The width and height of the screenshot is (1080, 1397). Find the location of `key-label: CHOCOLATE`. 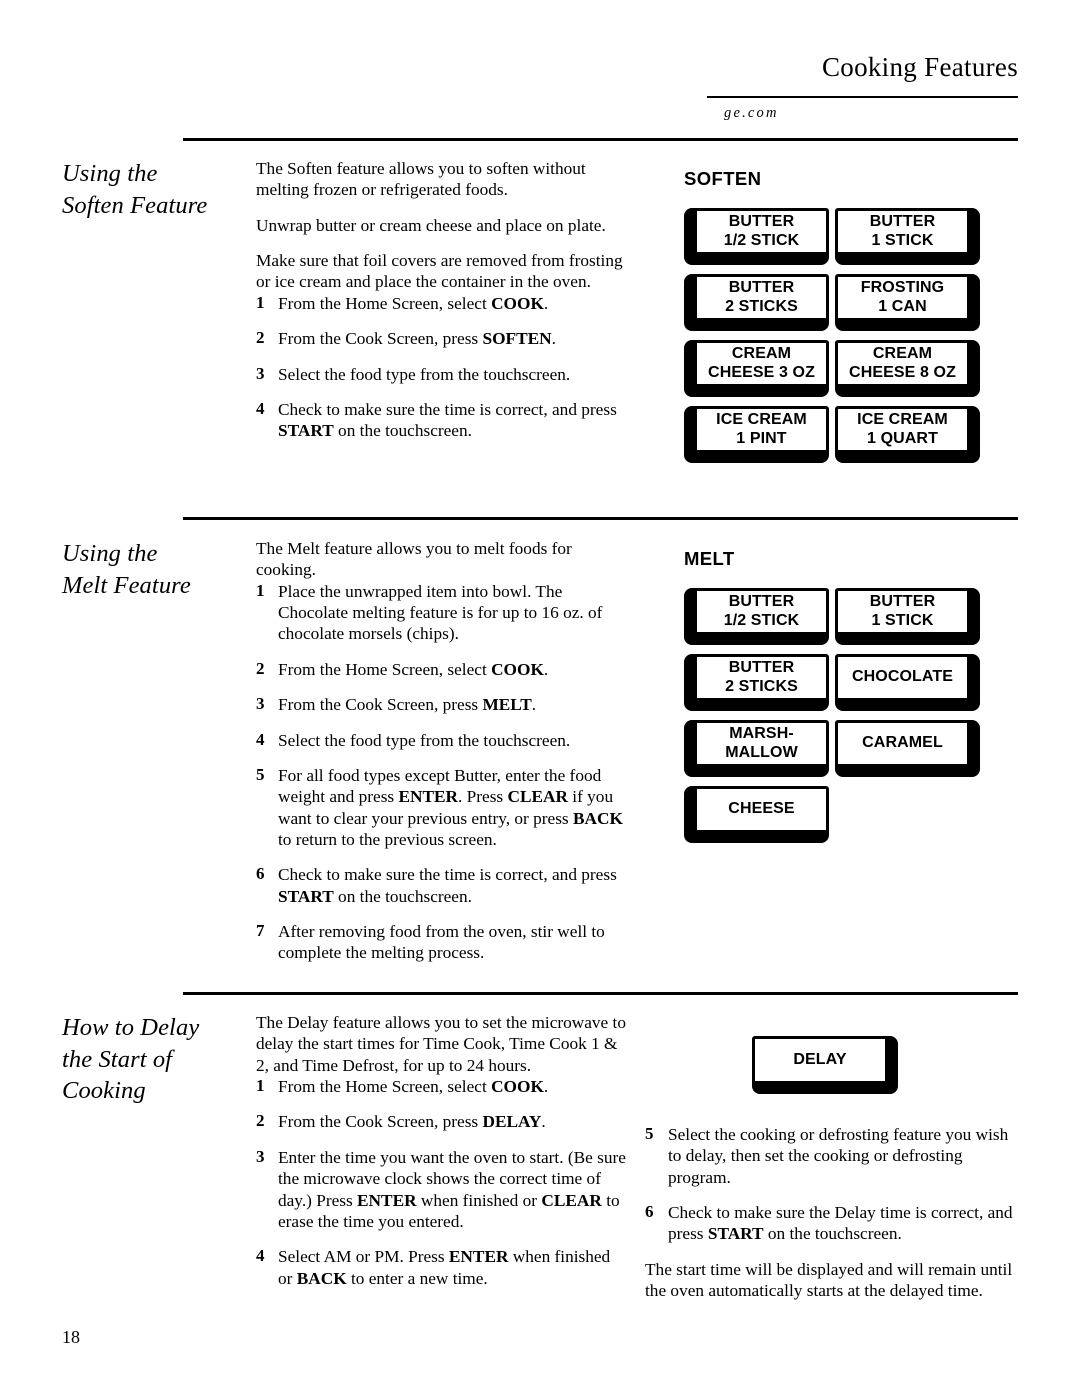

key-label: CHOCOLATE is located at coordinates (902, 677).